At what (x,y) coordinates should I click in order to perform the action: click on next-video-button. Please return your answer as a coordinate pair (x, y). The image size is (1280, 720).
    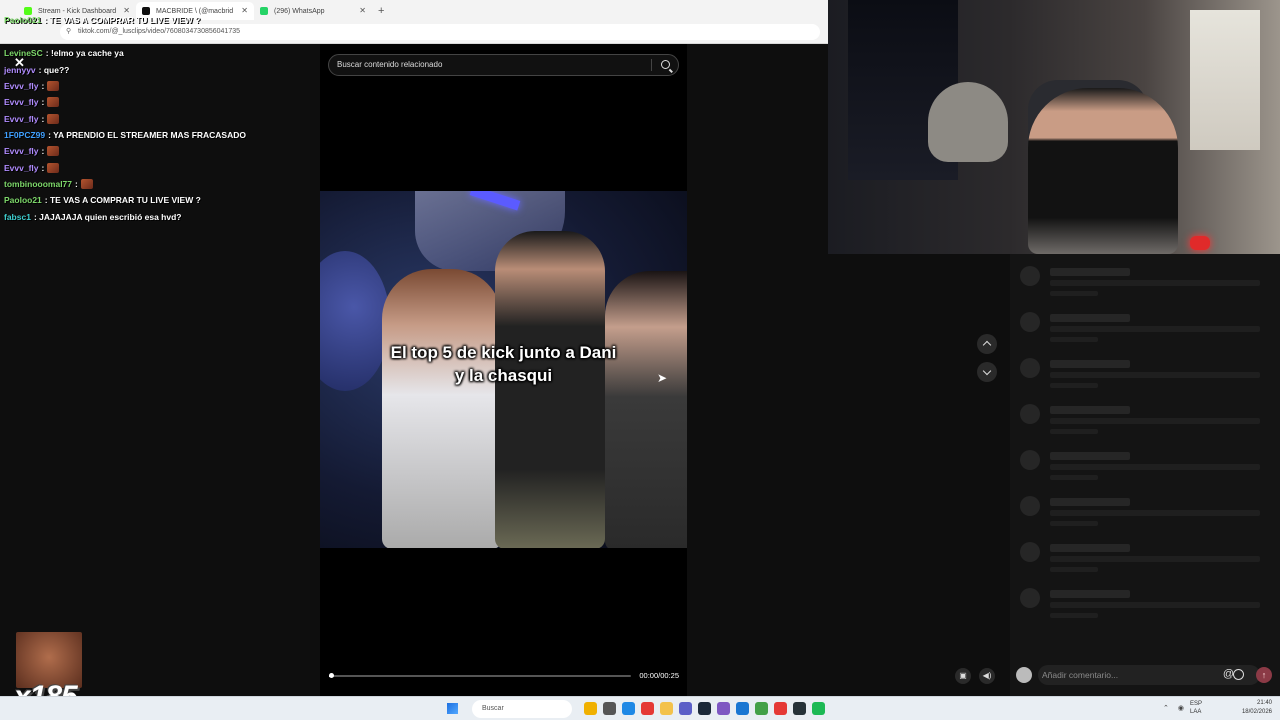
    Looking at the image, I should click on (987, 372).